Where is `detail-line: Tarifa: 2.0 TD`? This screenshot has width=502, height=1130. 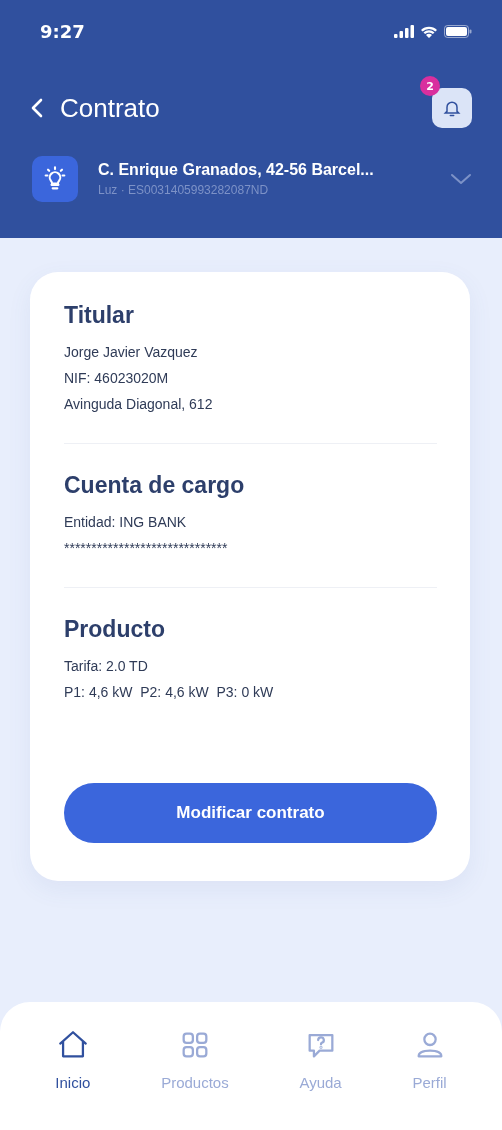
detail-line: Tarifa: 2.0 TD is located at coordinates (106, 666).